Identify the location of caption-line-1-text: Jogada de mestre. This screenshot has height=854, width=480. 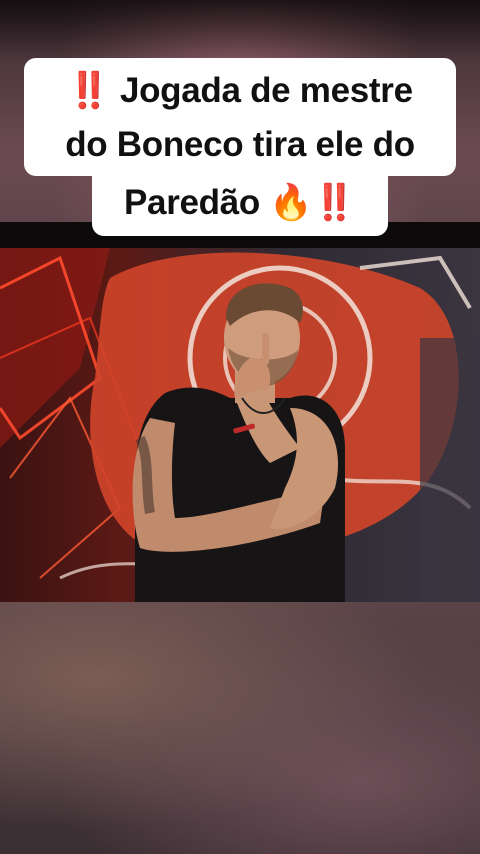
(266, 90).